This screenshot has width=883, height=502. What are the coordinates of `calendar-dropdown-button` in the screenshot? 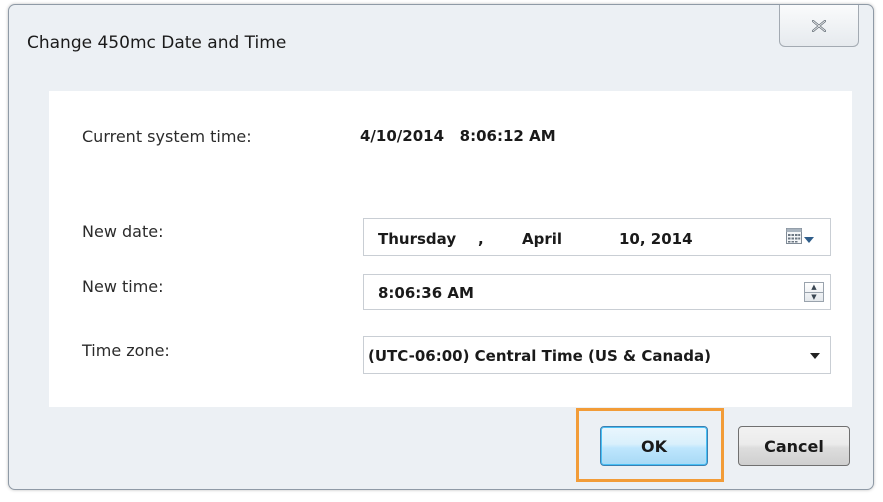 It's located at (805, 238).